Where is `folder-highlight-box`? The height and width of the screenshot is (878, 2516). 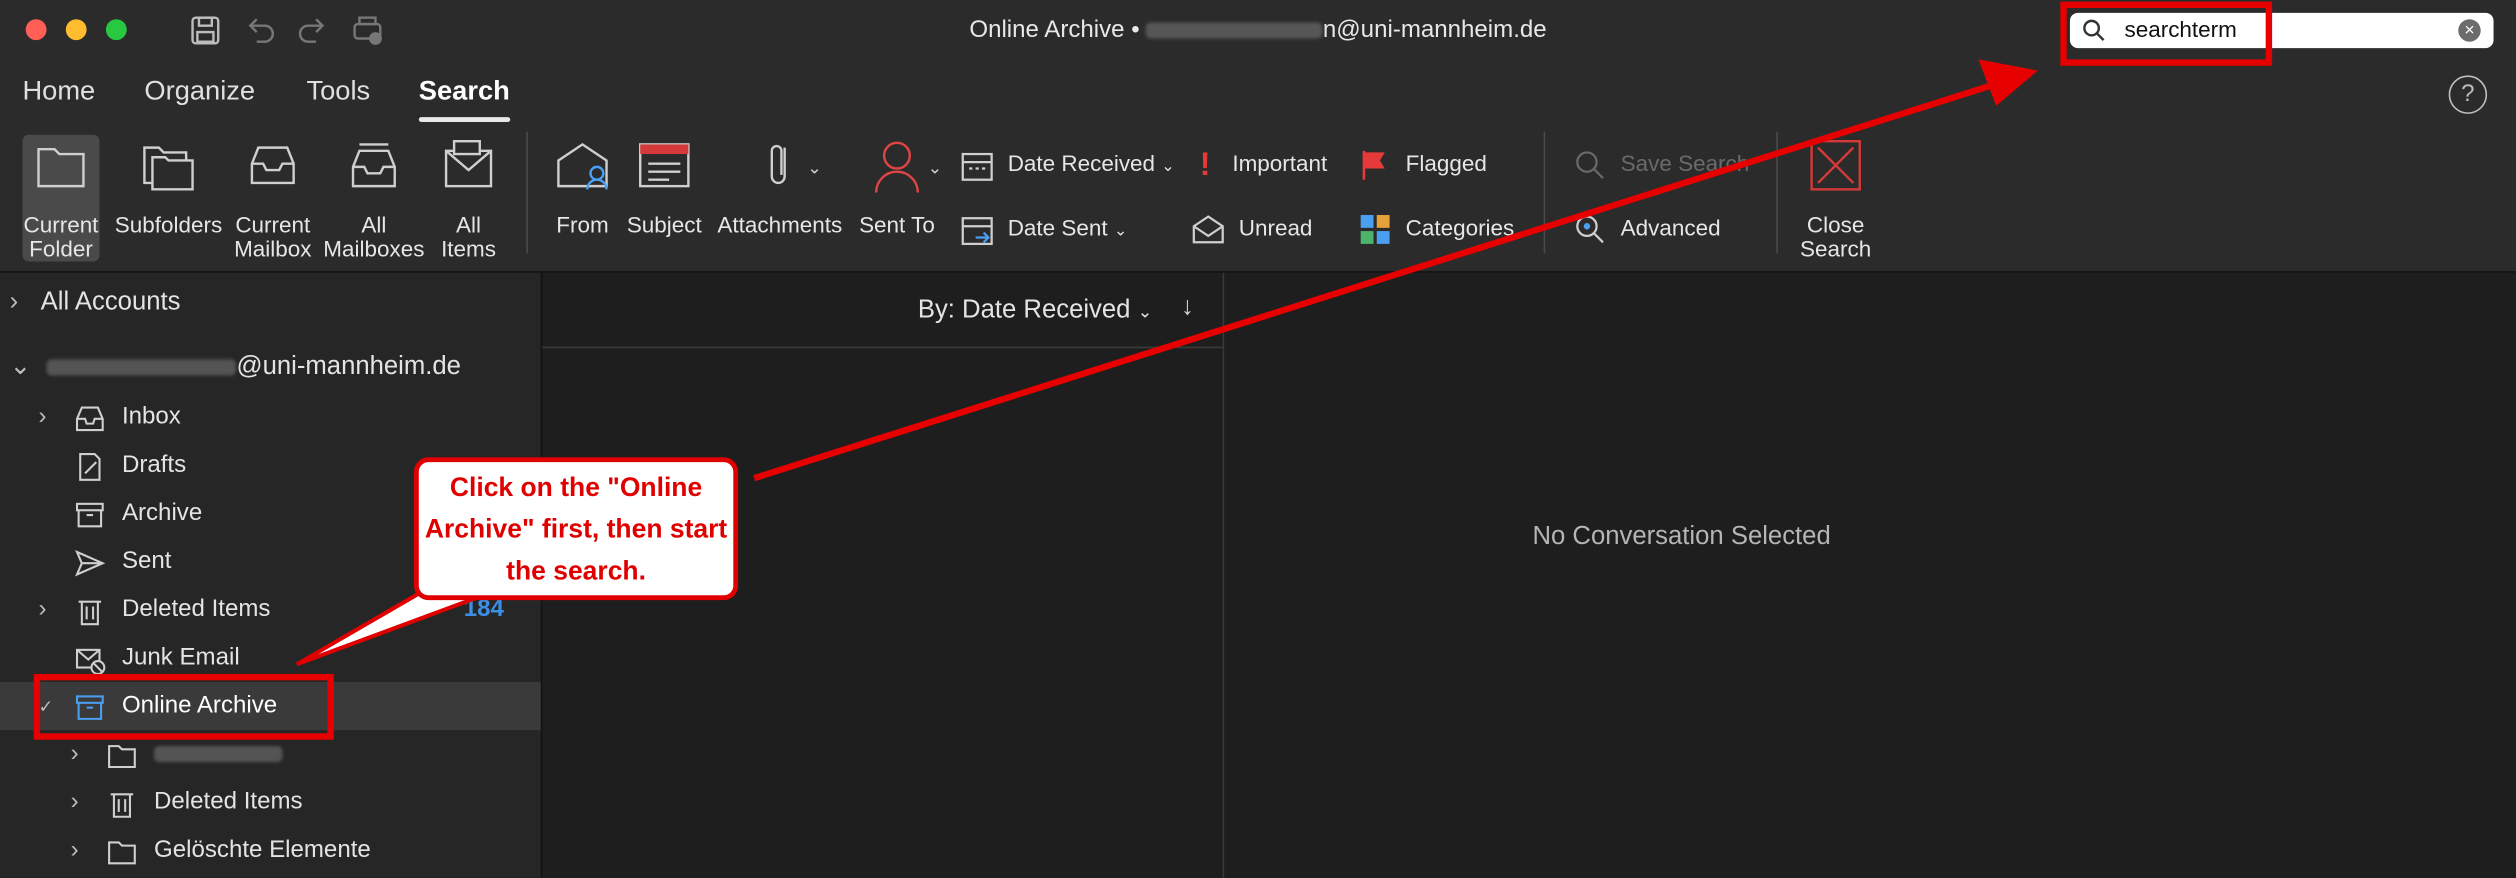 folder-highlight-box is located at coordinates (183, 706).